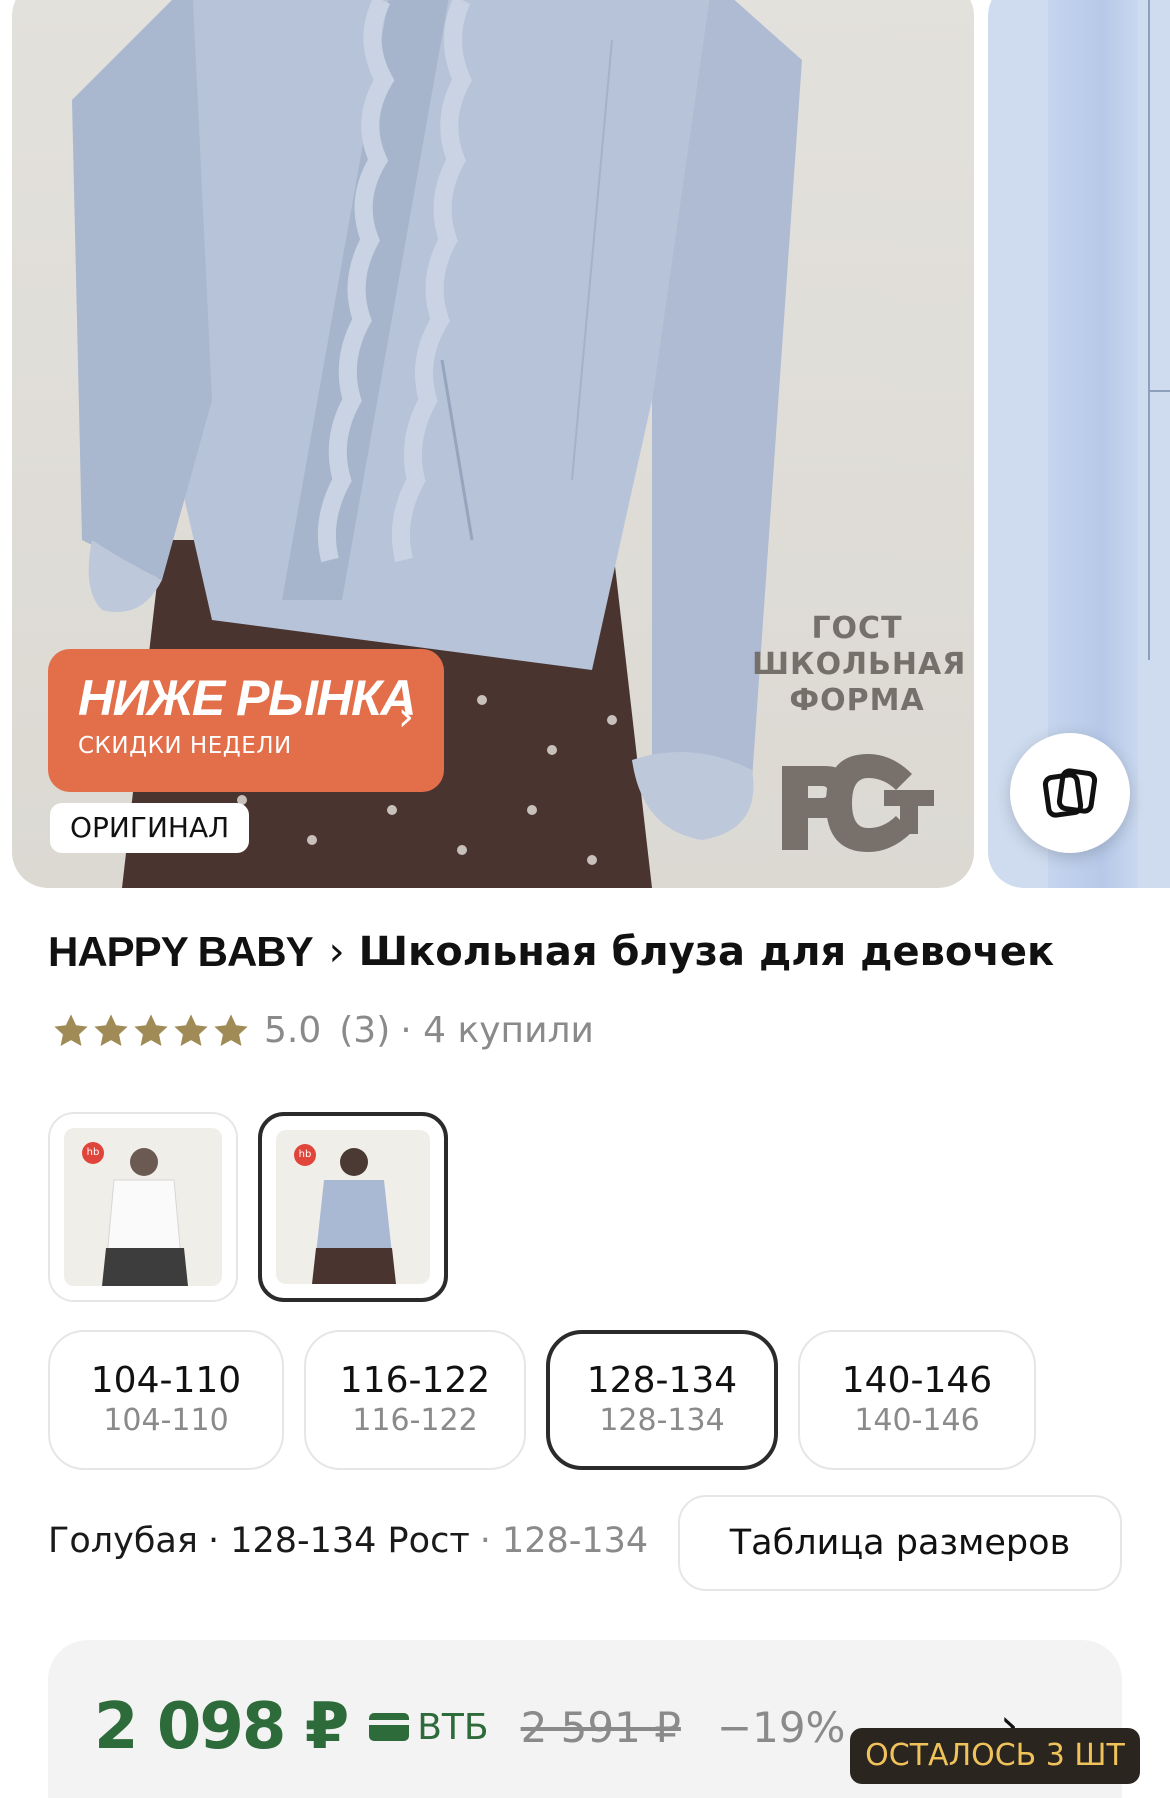 This screenshot has width=1170, height=1798. I want to click on old-price: 2 591 ₽, so click(600, 1727).